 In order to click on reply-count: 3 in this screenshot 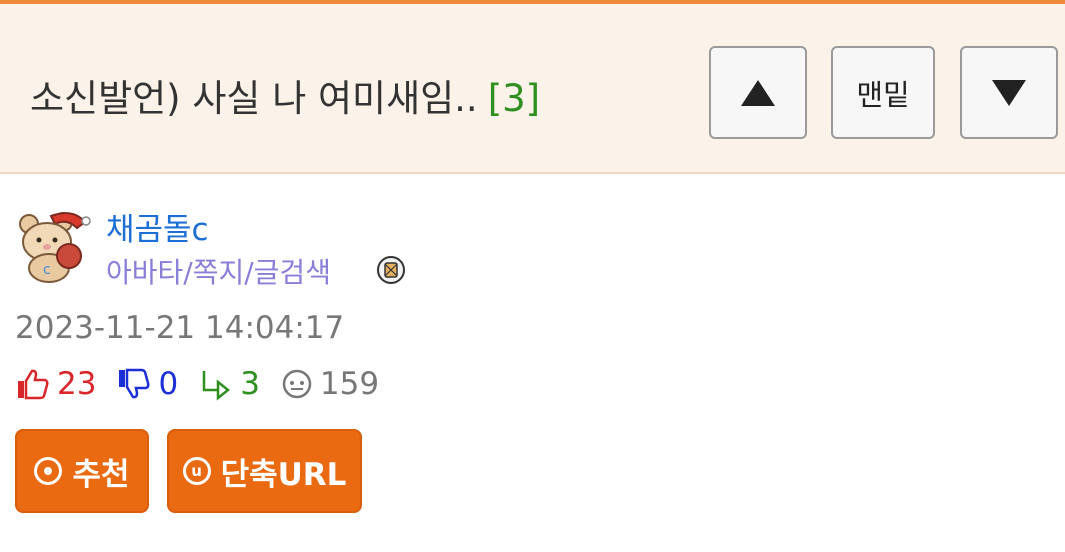, I will do `click(250, 384)`.